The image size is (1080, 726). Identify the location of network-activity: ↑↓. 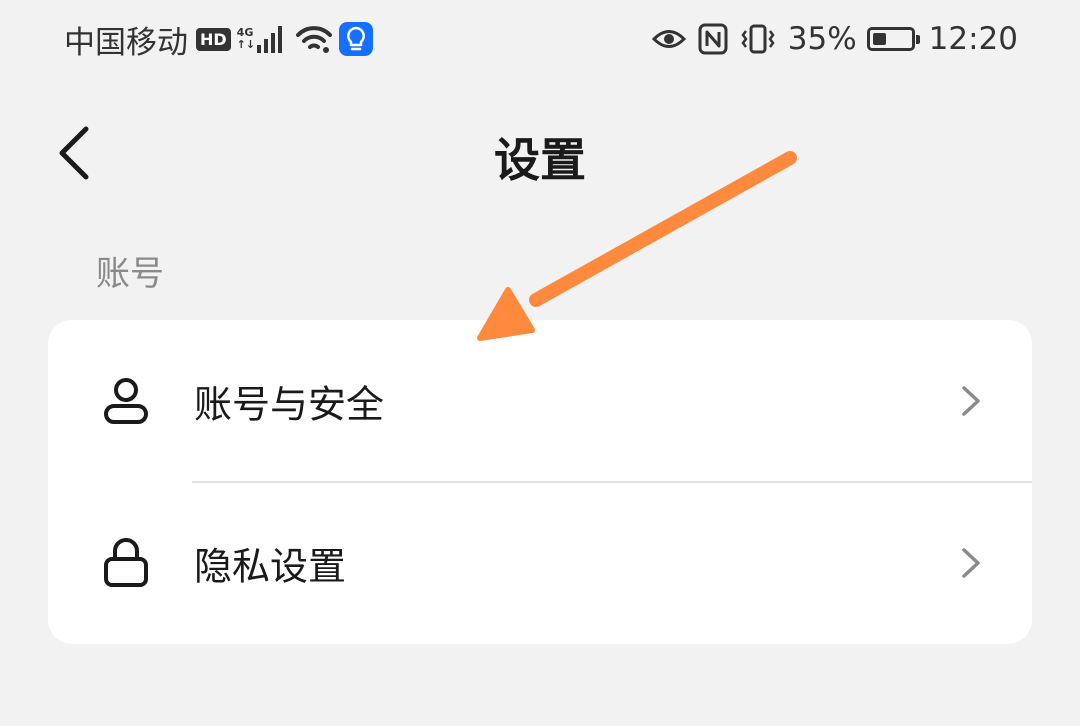
(246, 44).